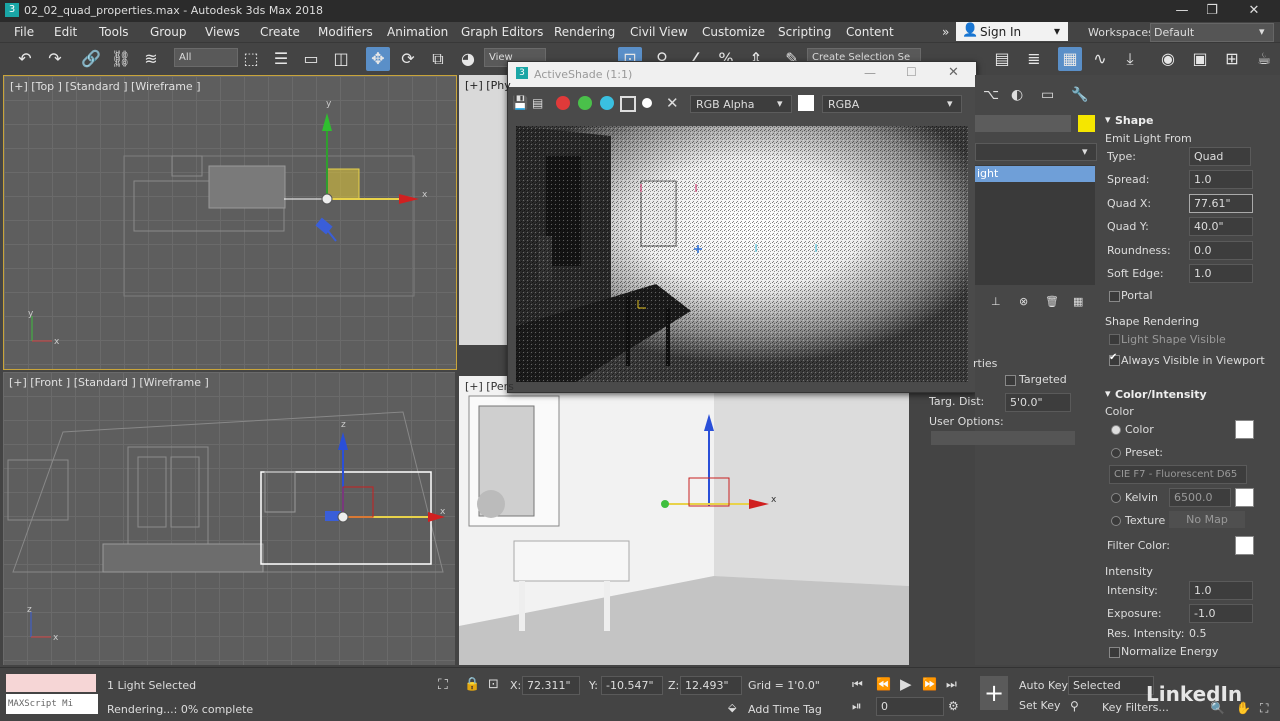  I want to click on copy-image-icon: ▤, so click(537, 103).